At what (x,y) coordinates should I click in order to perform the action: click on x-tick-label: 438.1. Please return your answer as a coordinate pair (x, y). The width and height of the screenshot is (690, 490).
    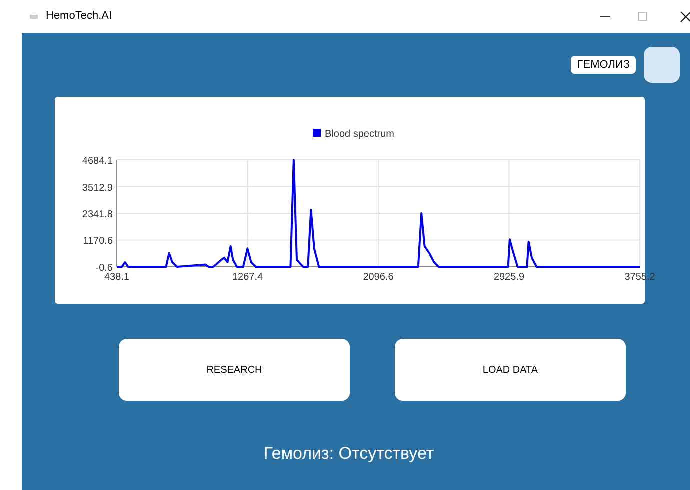
    Looking at the image, I should click on (117, 277).